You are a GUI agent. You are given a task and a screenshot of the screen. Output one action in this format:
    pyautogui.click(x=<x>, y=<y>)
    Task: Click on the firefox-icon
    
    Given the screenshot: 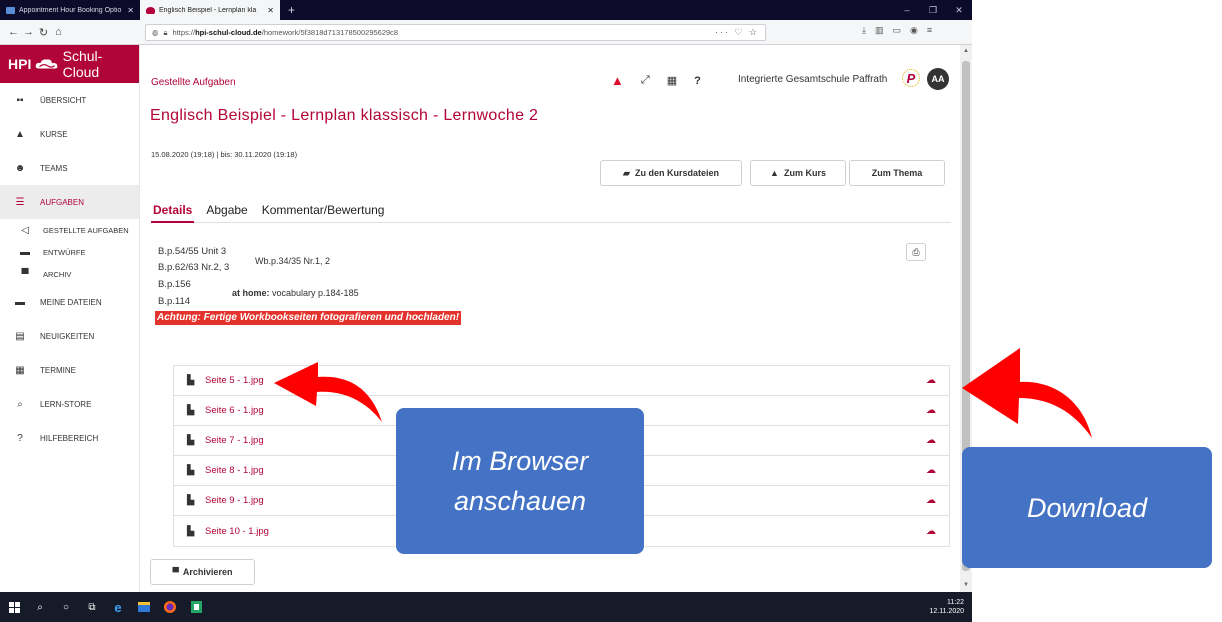 What is the action you would take?
    pyautogui.click(x=170, y=607)
    